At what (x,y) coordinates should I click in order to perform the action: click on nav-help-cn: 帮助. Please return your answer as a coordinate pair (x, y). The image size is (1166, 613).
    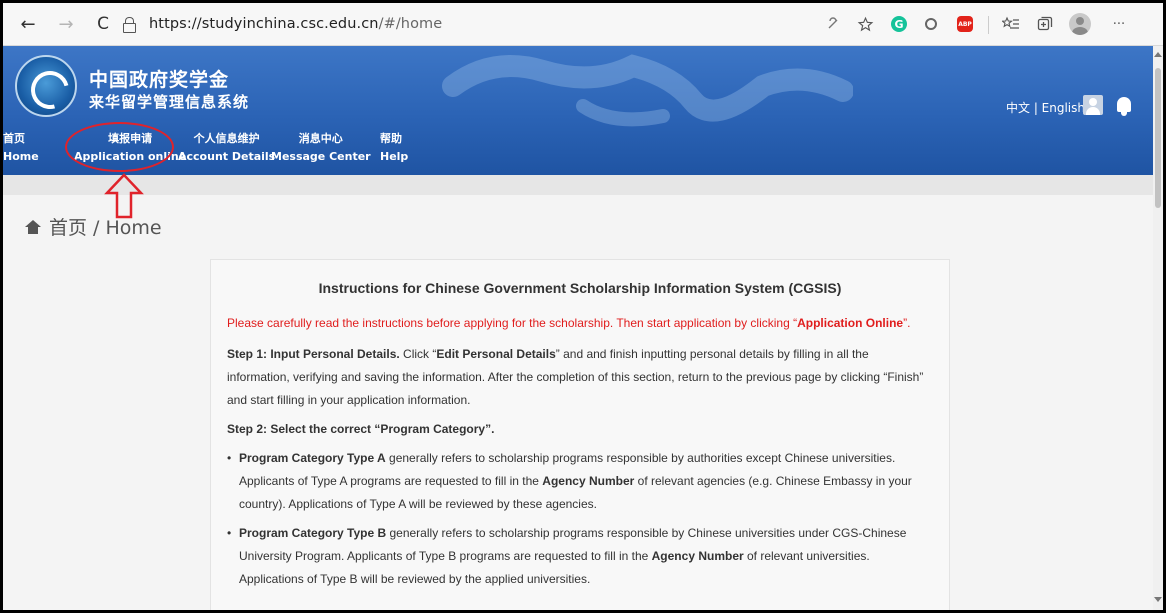
    Looking at the image, I should click on (391, 138).